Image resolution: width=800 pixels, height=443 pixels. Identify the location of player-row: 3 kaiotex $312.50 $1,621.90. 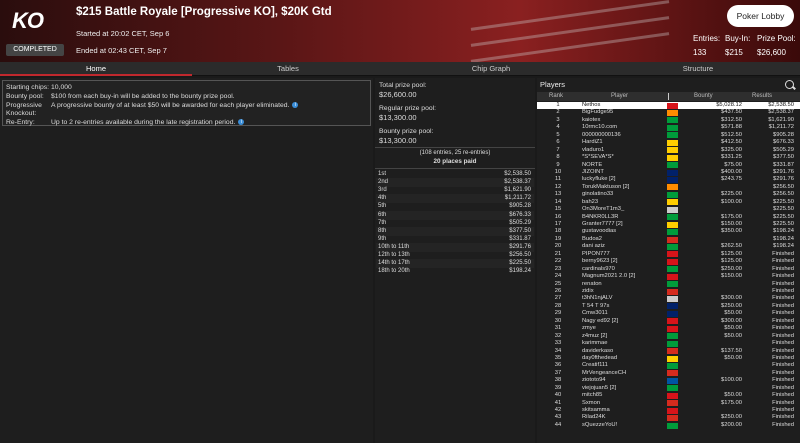
(668, 120).